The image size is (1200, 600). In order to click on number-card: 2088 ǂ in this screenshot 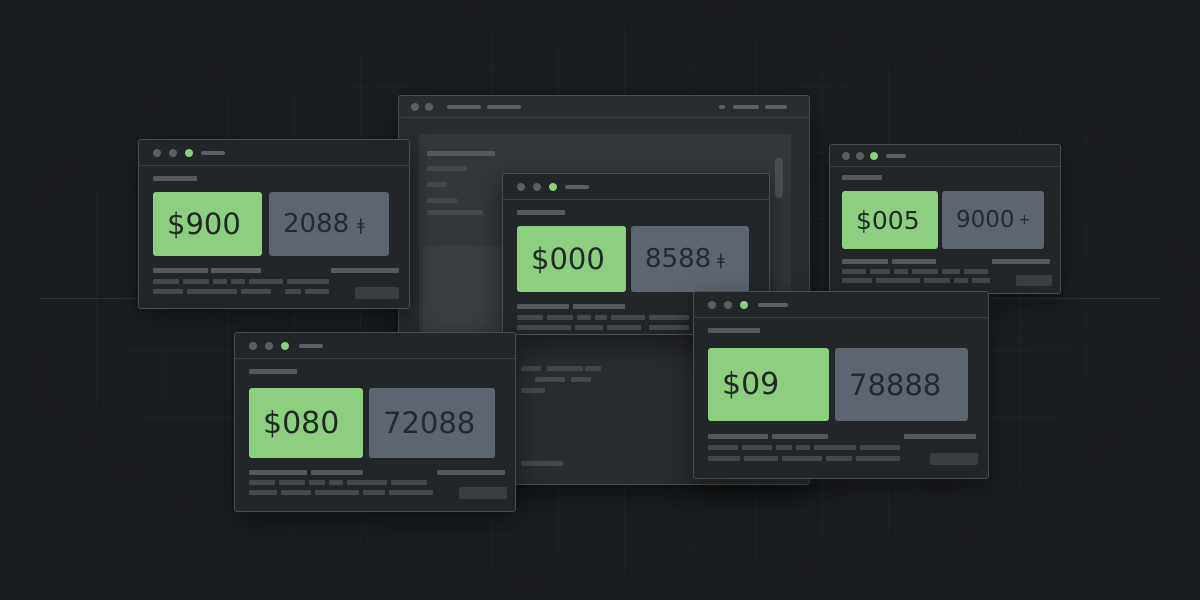, I will do `click(329, 224)`.